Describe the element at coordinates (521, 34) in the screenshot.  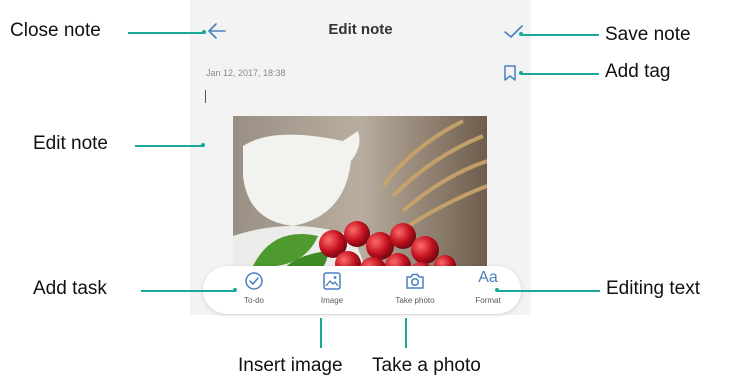
I see `callout-dot-save` at that location.